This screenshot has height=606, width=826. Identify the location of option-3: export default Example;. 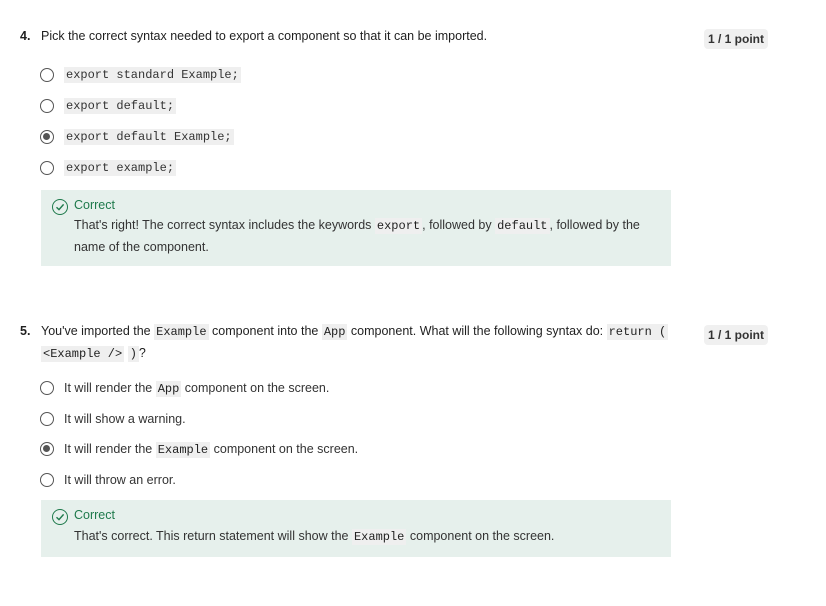
(137, 137).